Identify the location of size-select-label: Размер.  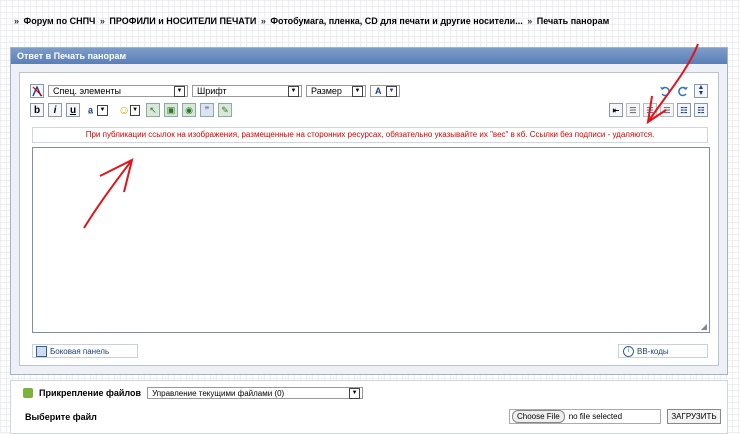
(326, 91).